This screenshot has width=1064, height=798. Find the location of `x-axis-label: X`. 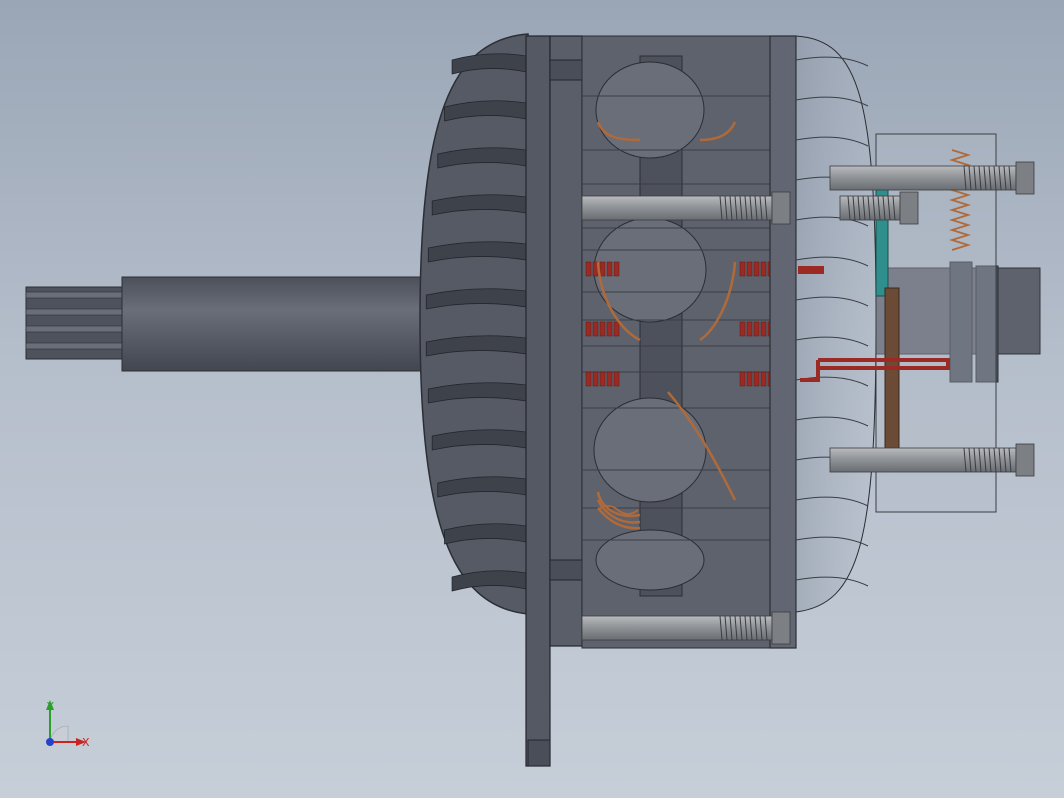

x-axis-label: X is located at coordinates (86, 742).